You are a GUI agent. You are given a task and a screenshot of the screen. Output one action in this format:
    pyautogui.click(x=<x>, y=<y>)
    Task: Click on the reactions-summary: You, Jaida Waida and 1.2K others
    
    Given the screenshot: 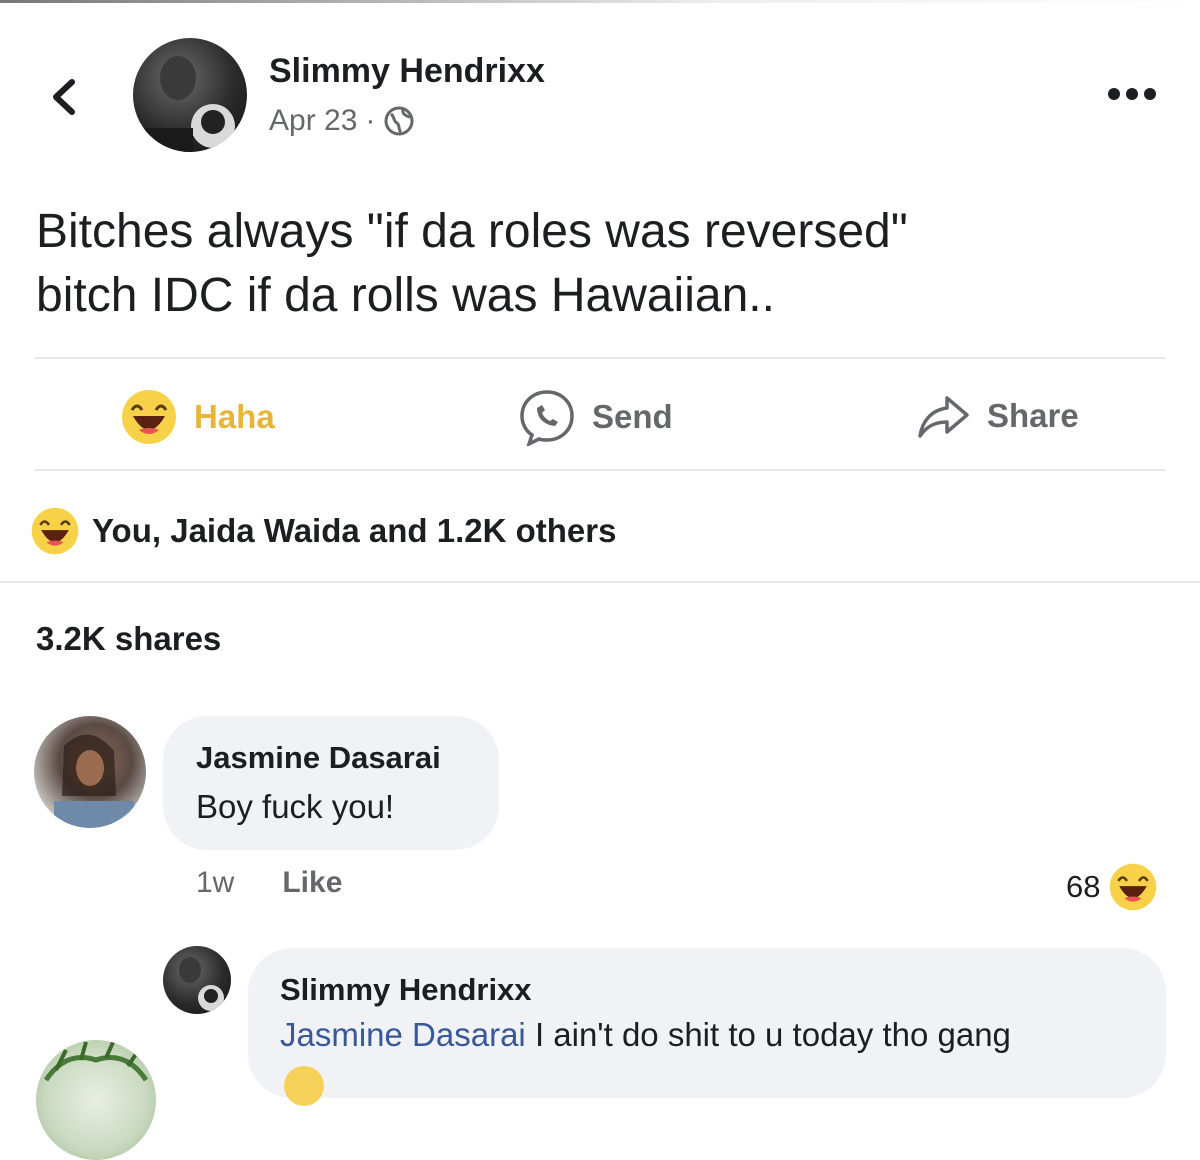 What is the action you would take?
    pyautogui.click(x=323, y=531)
    